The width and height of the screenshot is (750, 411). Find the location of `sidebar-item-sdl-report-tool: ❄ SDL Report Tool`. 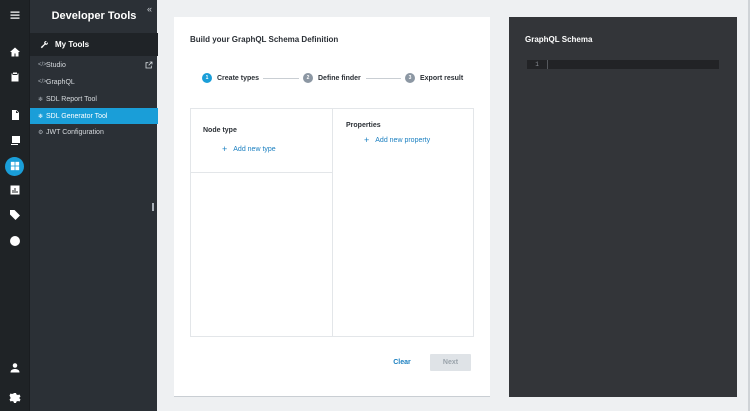

sidebar-item-sdl-report-tool: ❄ SDL Report Tool is located at coordinates (94, 99).